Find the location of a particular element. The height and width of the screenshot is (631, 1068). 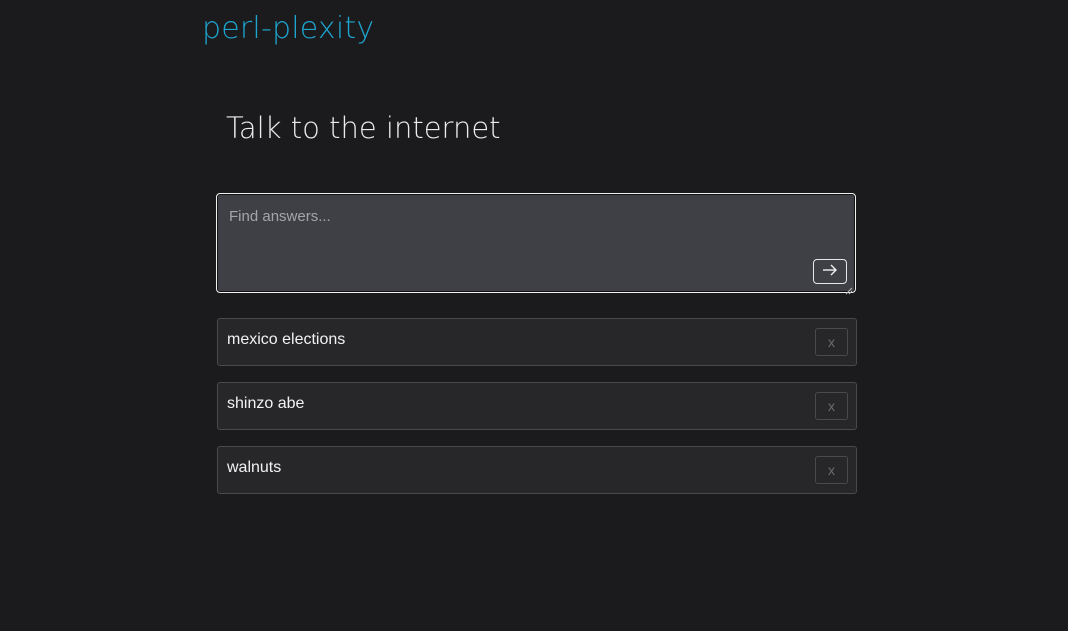

page-title: Talk to the internet is located at coordinates (363, 128).